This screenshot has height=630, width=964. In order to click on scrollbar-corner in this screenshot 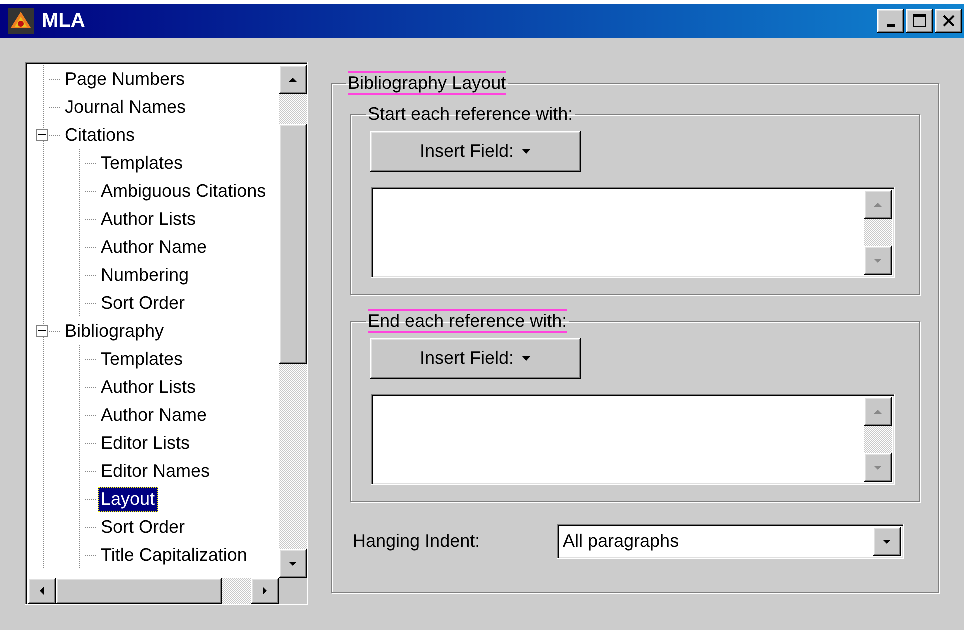, I will do `click(293, 591)`.